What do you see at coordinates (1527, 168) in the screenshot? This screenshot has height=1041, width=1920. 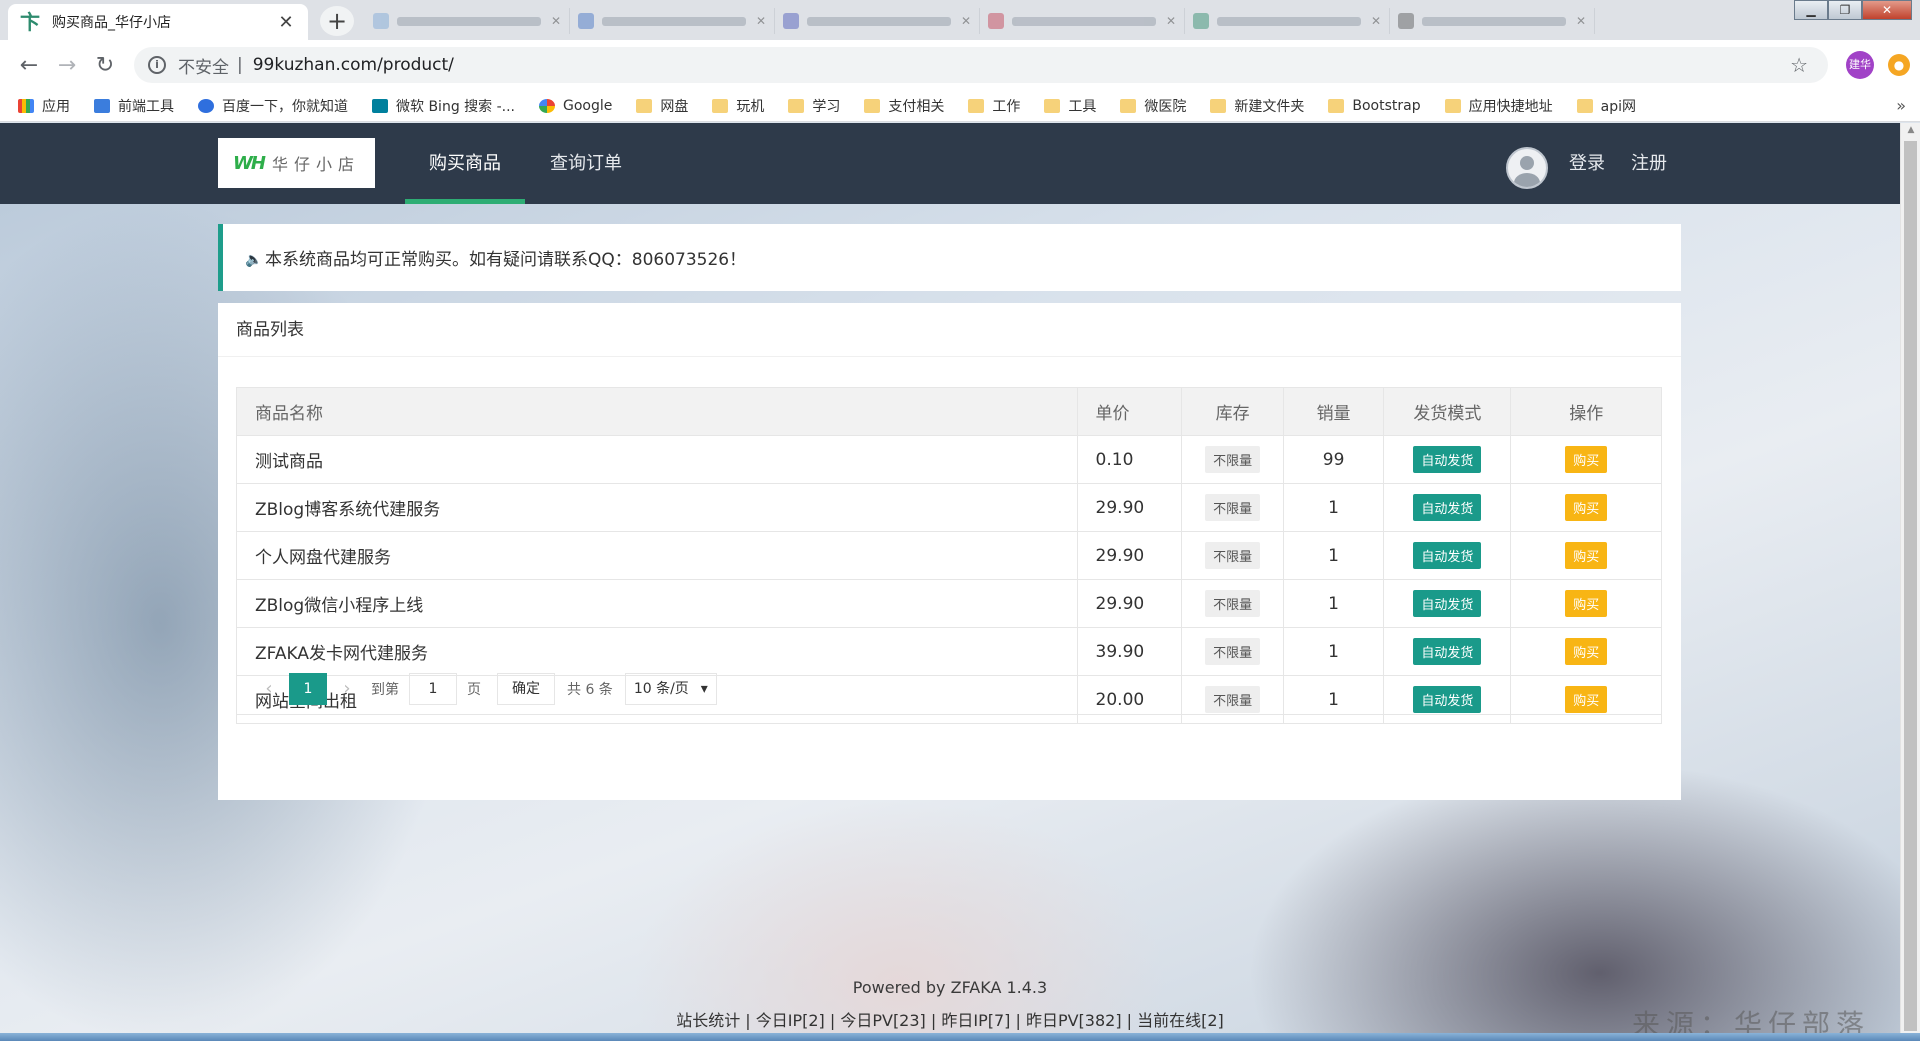 I see `user-avatar-icon` at bounding box center [1527, 168].